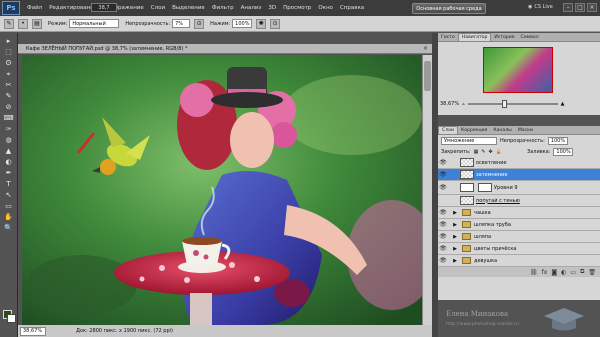 The width and height of the screenshot is (600, 337). Describe the element at coordinates (104, 7) in the screenshot. I see `zoom-combo: 38,7` at that location.